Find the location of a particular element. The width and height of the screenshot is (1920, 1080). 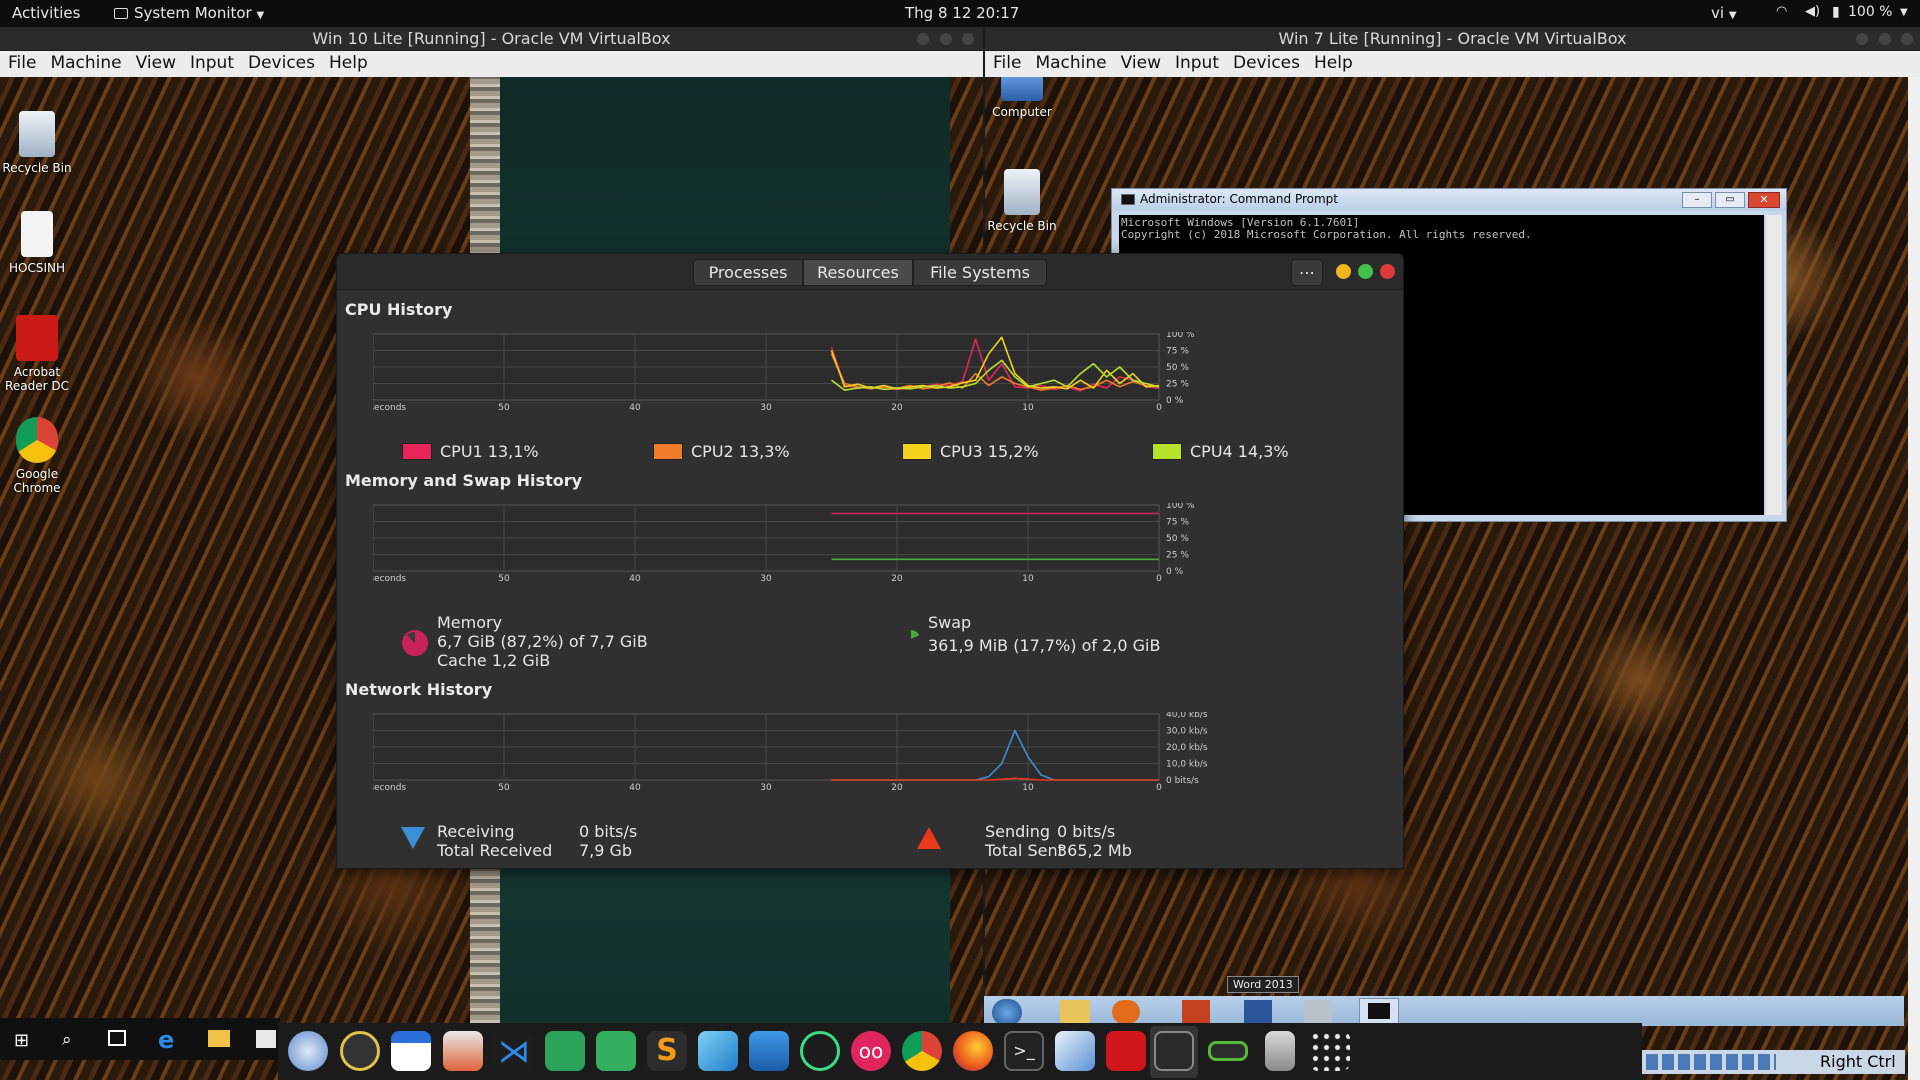

pycharm-icon is located at coordinates (565, 1051).